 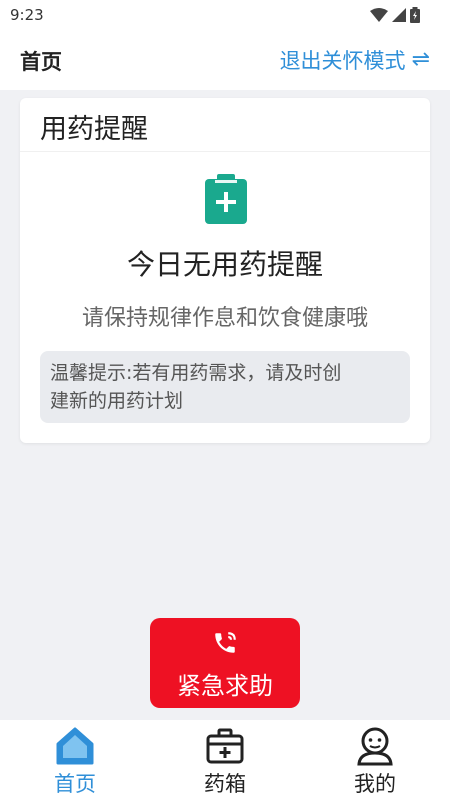 I want to click on nav-label-medicine-box: 药箱, so click(x=225, y=784).